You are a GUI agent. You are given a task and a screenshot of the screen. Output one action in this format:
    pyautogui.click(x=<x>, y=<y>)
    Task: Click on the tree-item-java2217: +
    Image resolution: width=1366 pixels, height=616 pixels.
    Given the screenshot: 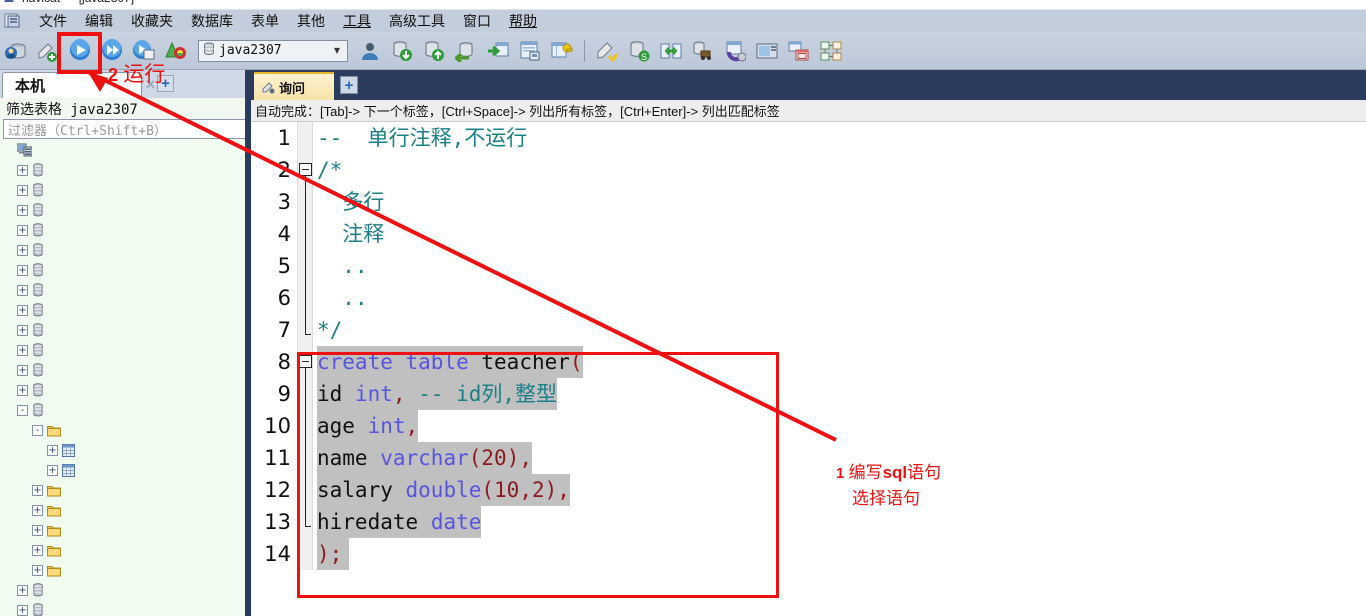 What is the action you would take?
    pyautogui.click(x=122, y=370)
    